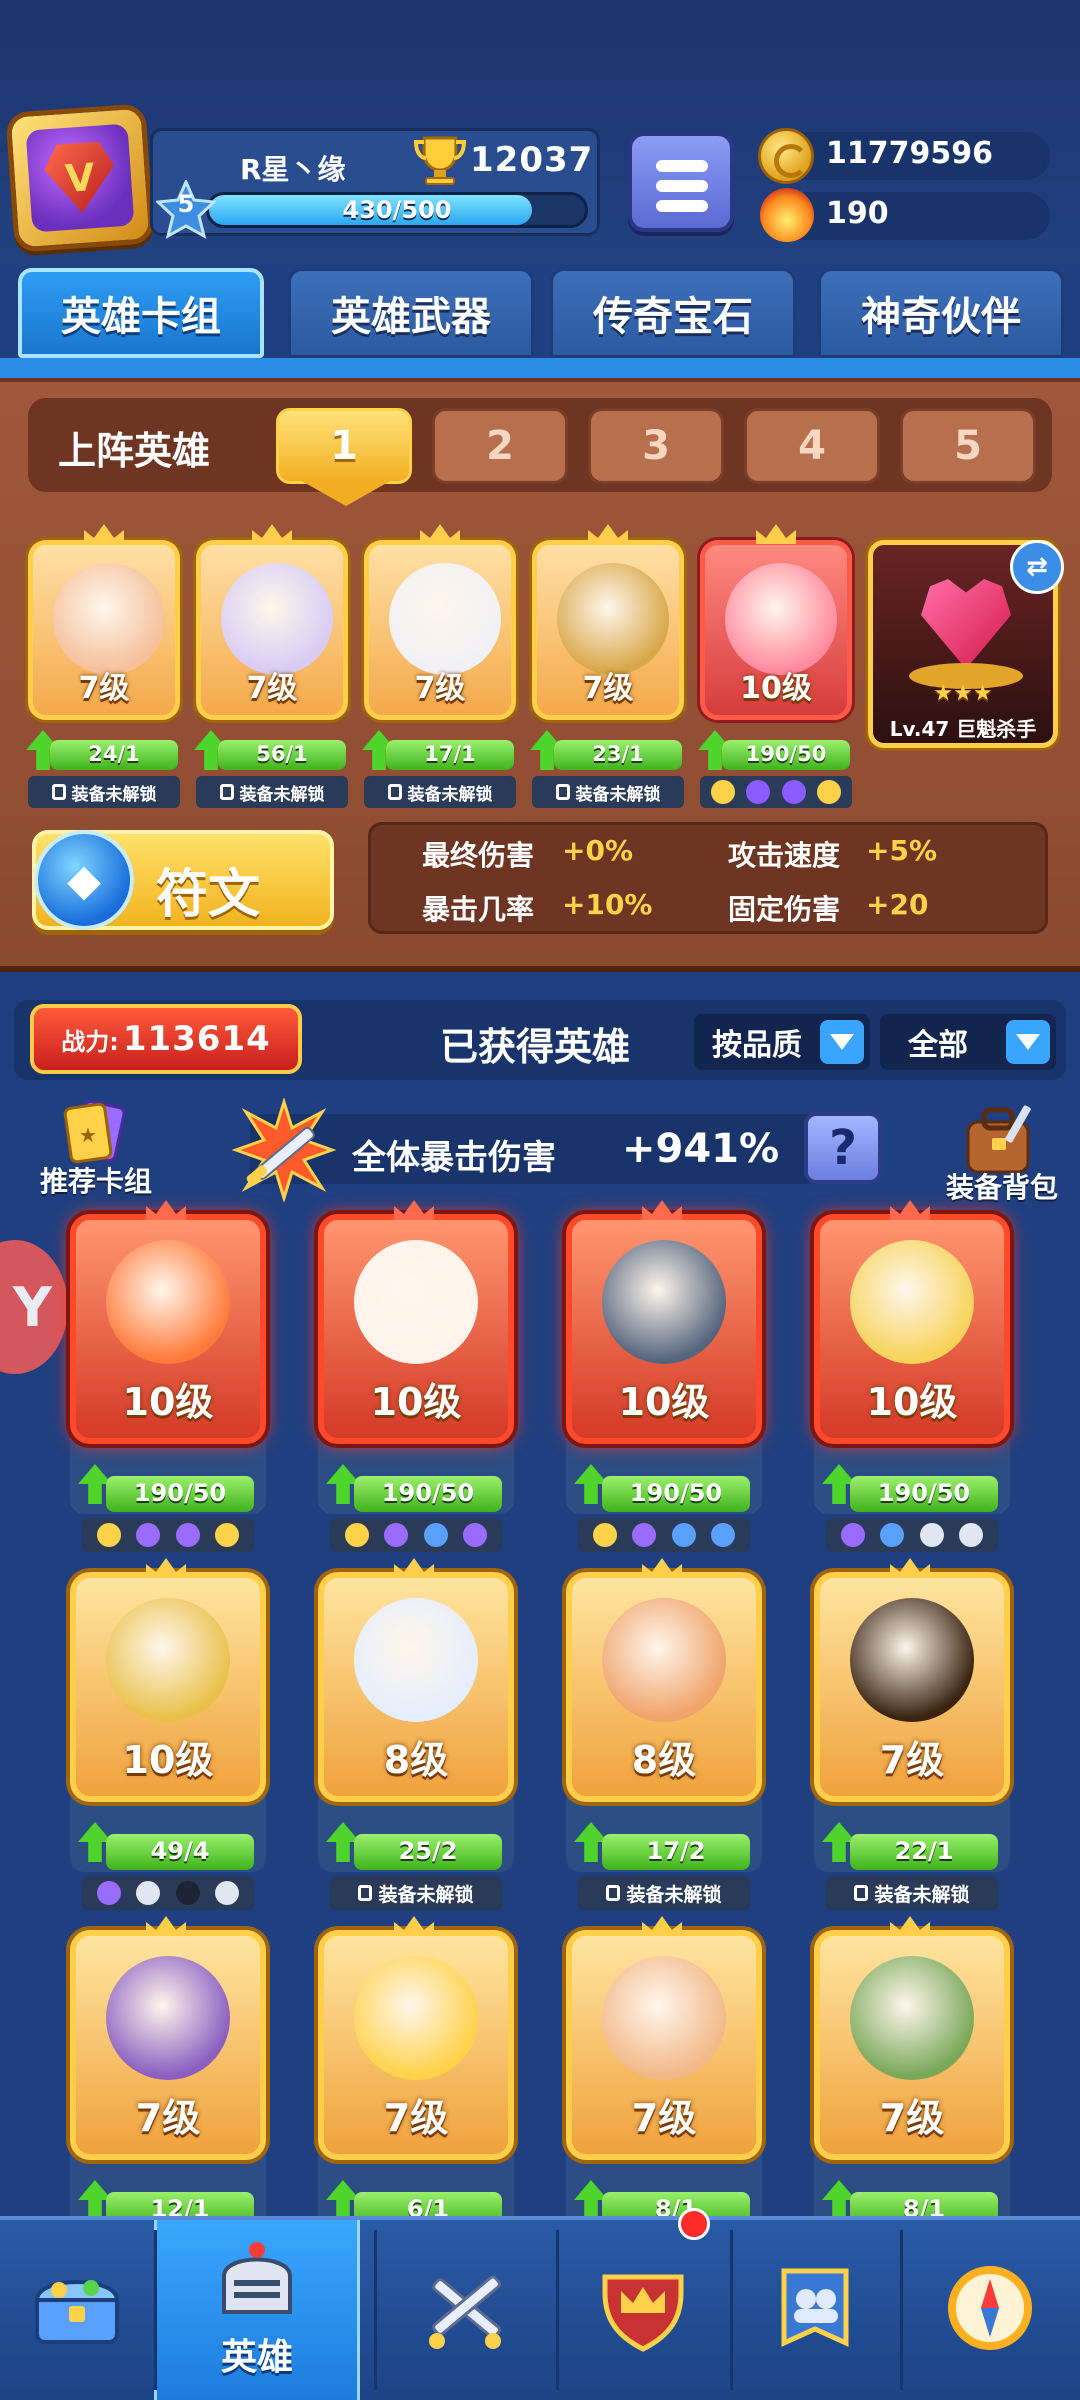 This screenshot has width=1080, height=2400. I want to click on collection-title: 已获得英雄, so click(535, 1047).